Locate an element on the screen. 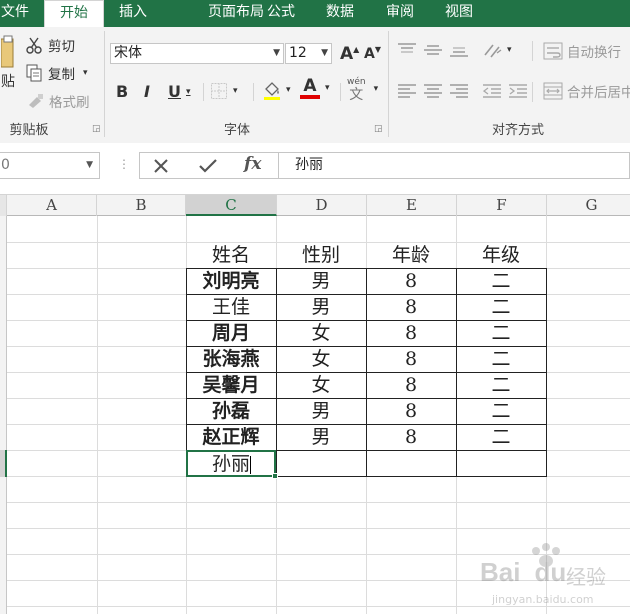 The image size is (630, 614). tab-file: 文件 is located at coordinates (18, 13).